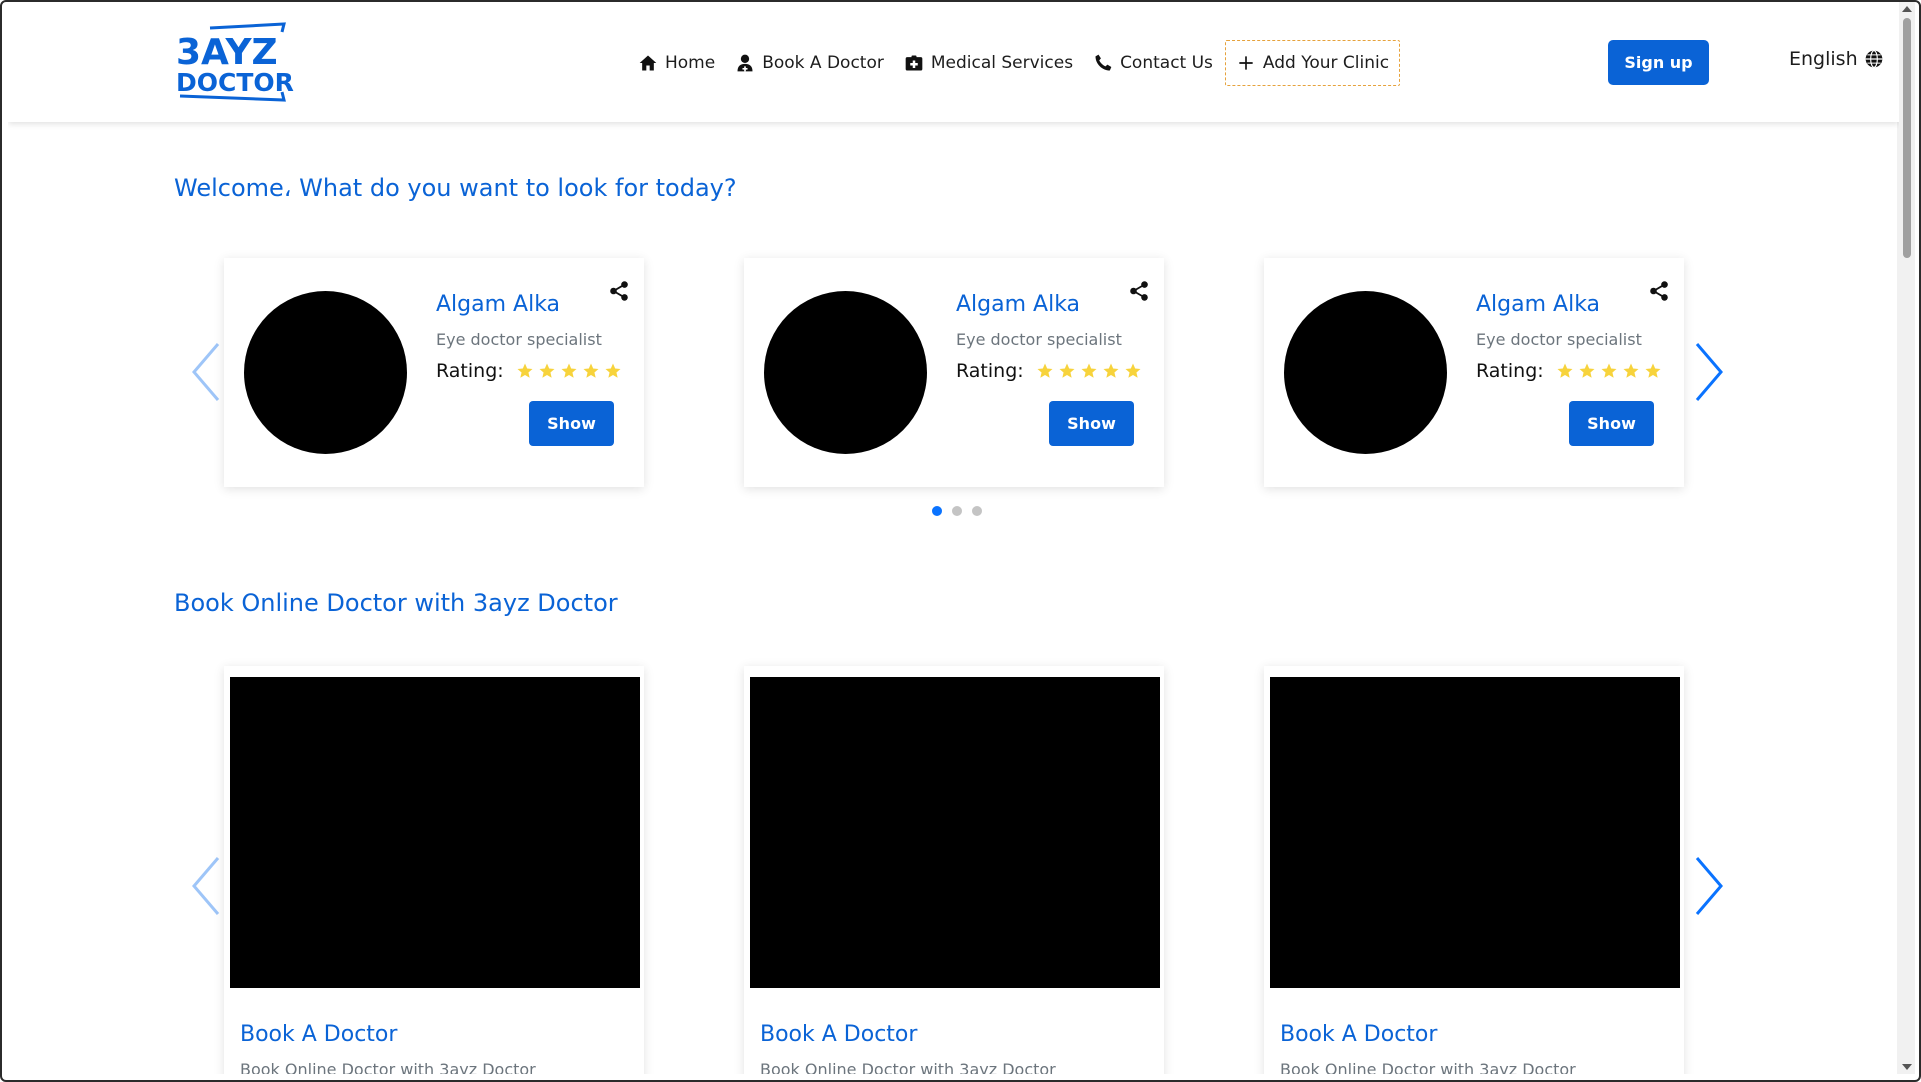  Describe the element at coordinates (745, 63) in the screenshot. I see `user-doctor-icon` at that location.